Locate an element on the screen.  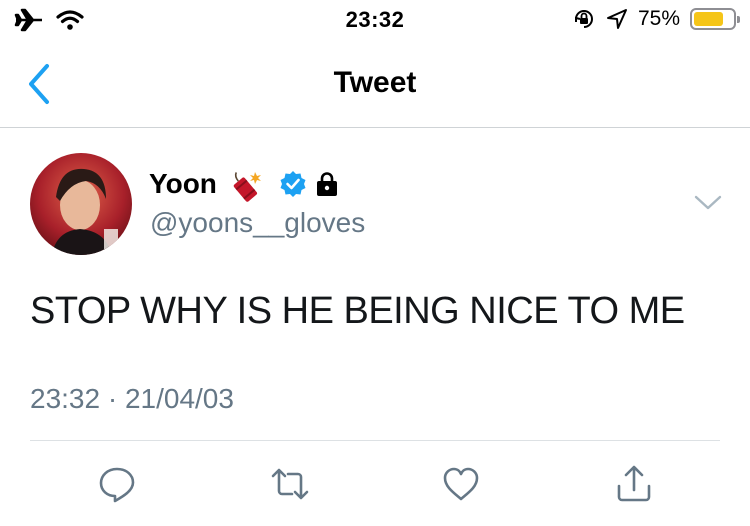
verified-badge-icon is located at coordinates (293, 184).